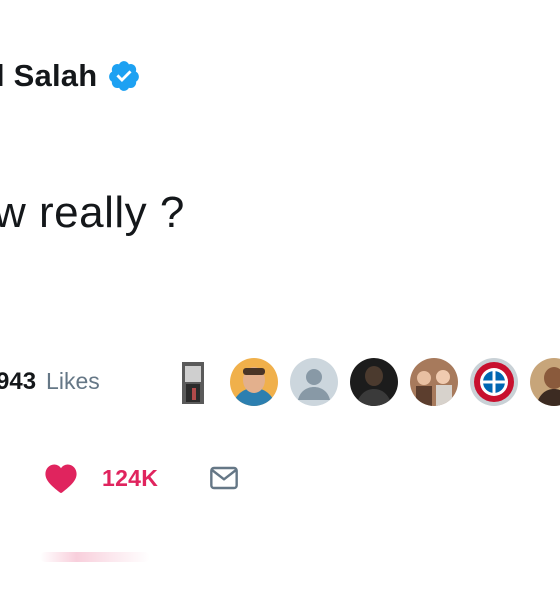 This screenshot has height=600, width=560. What do you see at coordinates (124, 76) in the screenshot?
I see `verified-badge-icon` at bounding box center [124, 76].